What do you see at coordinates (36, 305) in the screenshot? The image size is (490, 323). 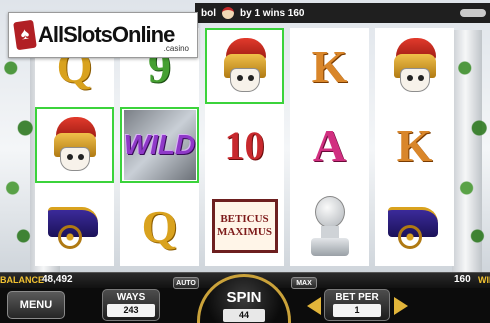 I see `menu-button: MENU` at bounding box center [36, 305].